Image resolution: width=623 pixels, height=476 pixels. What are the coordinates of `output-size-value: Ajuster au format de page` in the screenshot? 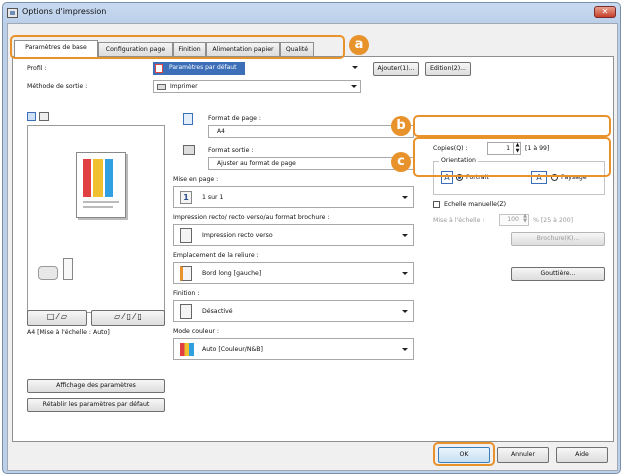 It's located at (256, 163).